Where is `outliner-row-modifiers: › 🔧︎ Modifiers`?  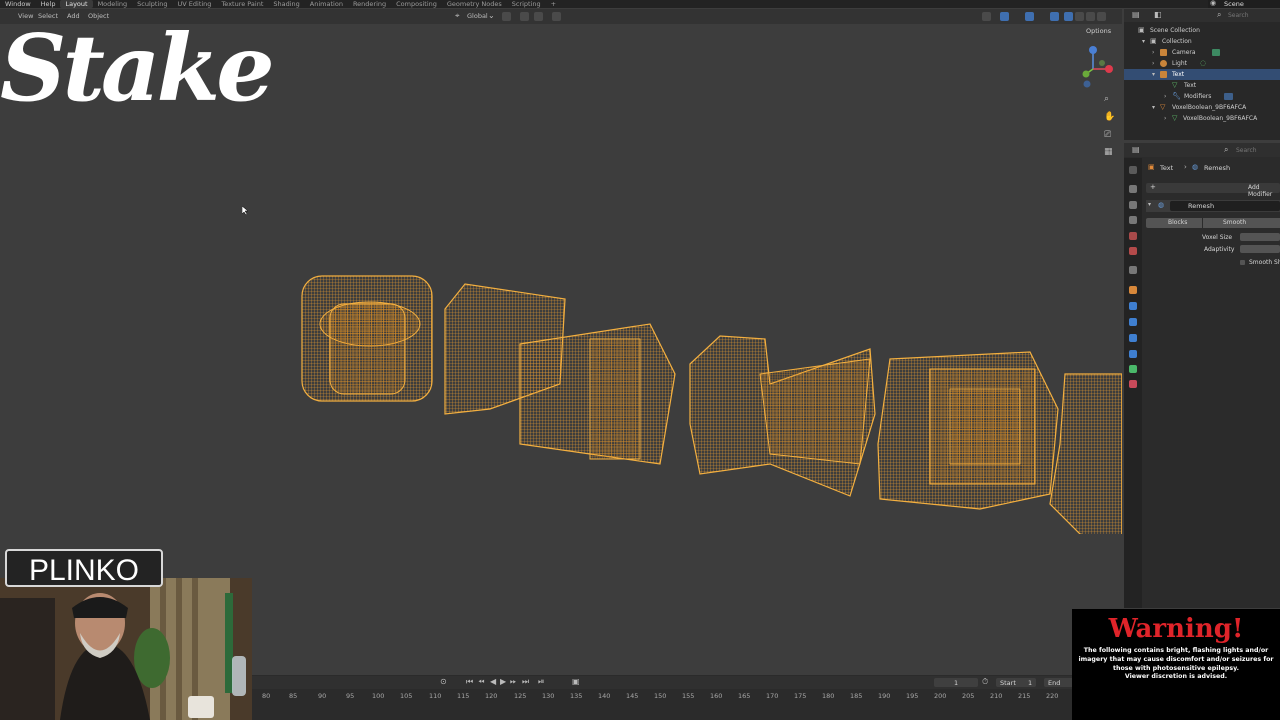 outliner-row-modifiers: › 🔧︎ Modifiers is located at coordinates (1202, 96).